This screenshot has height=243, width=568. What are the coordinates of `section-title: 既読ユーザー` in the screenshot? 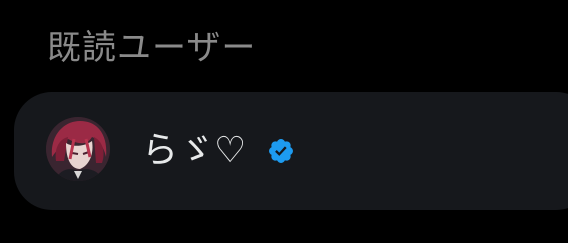 It's located at (152, 48).